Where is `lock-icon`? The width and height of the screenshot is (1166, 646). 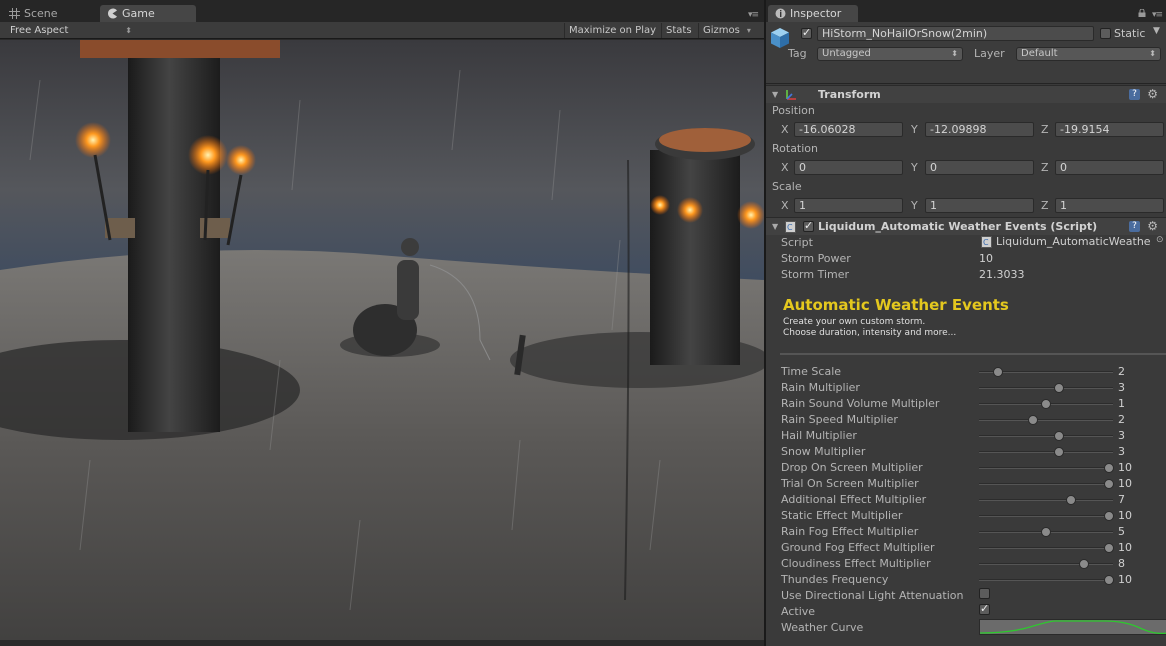 lock-icon is located at coordinates (1142, 13).